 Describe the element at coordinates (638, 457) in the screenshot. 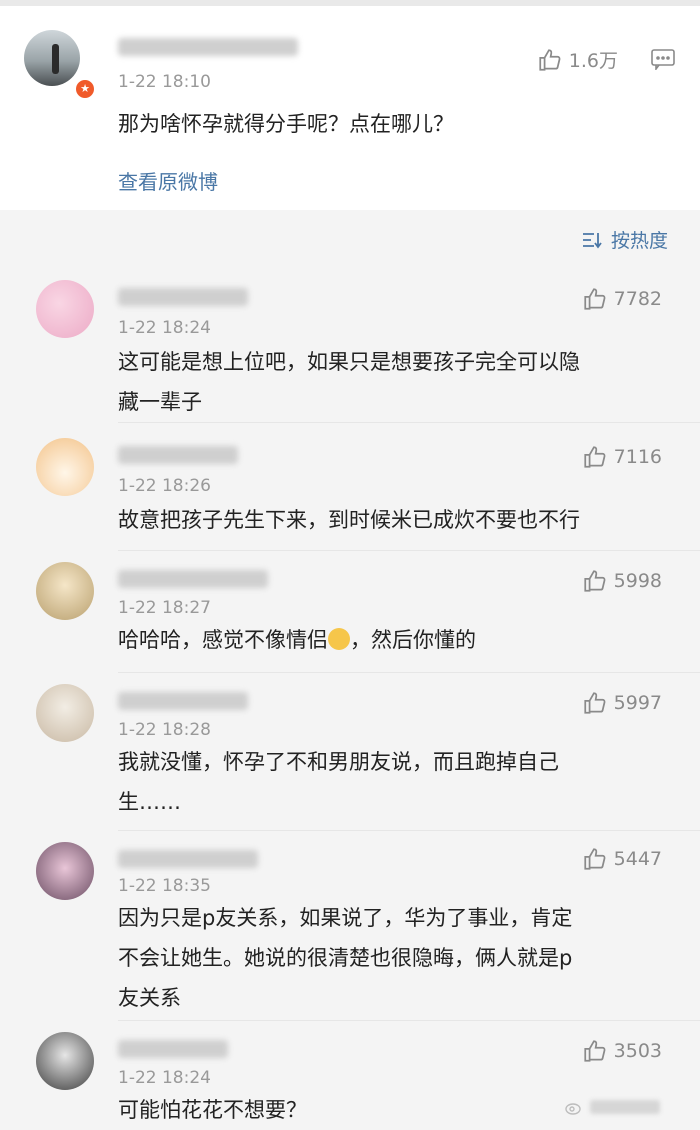

I see `comment-like-count: 7116` at that location.